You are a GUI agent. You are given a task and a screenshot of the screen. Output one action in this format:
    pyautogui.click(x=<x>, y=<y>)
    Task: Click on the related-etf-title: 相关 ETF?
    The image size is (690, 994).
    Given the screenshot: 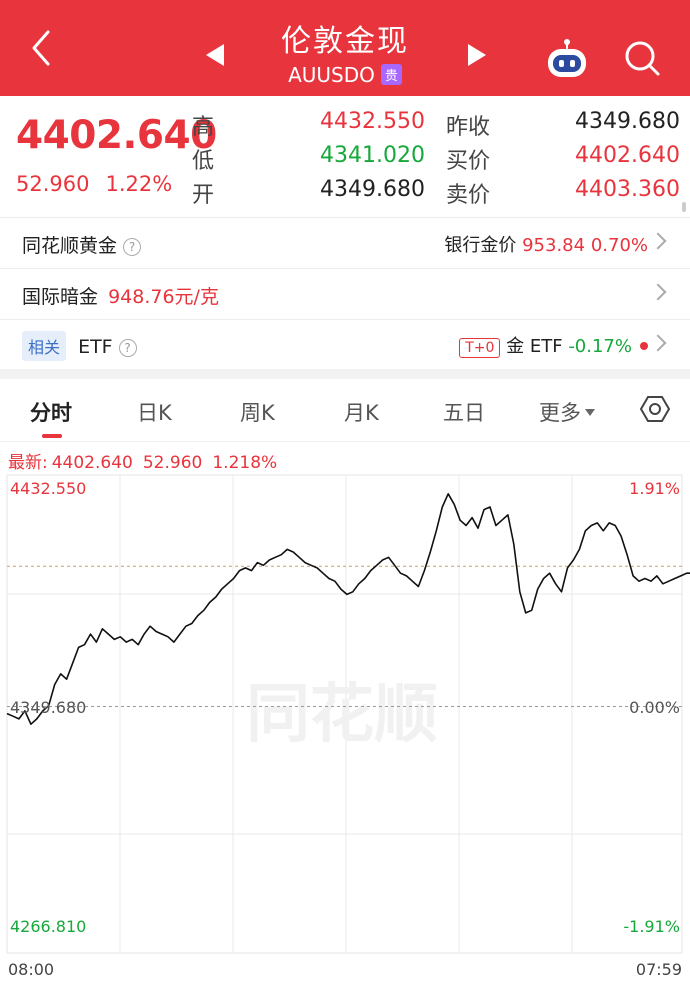 What is the action you would take?
    pyautogui.click(x=79, y=346)
    